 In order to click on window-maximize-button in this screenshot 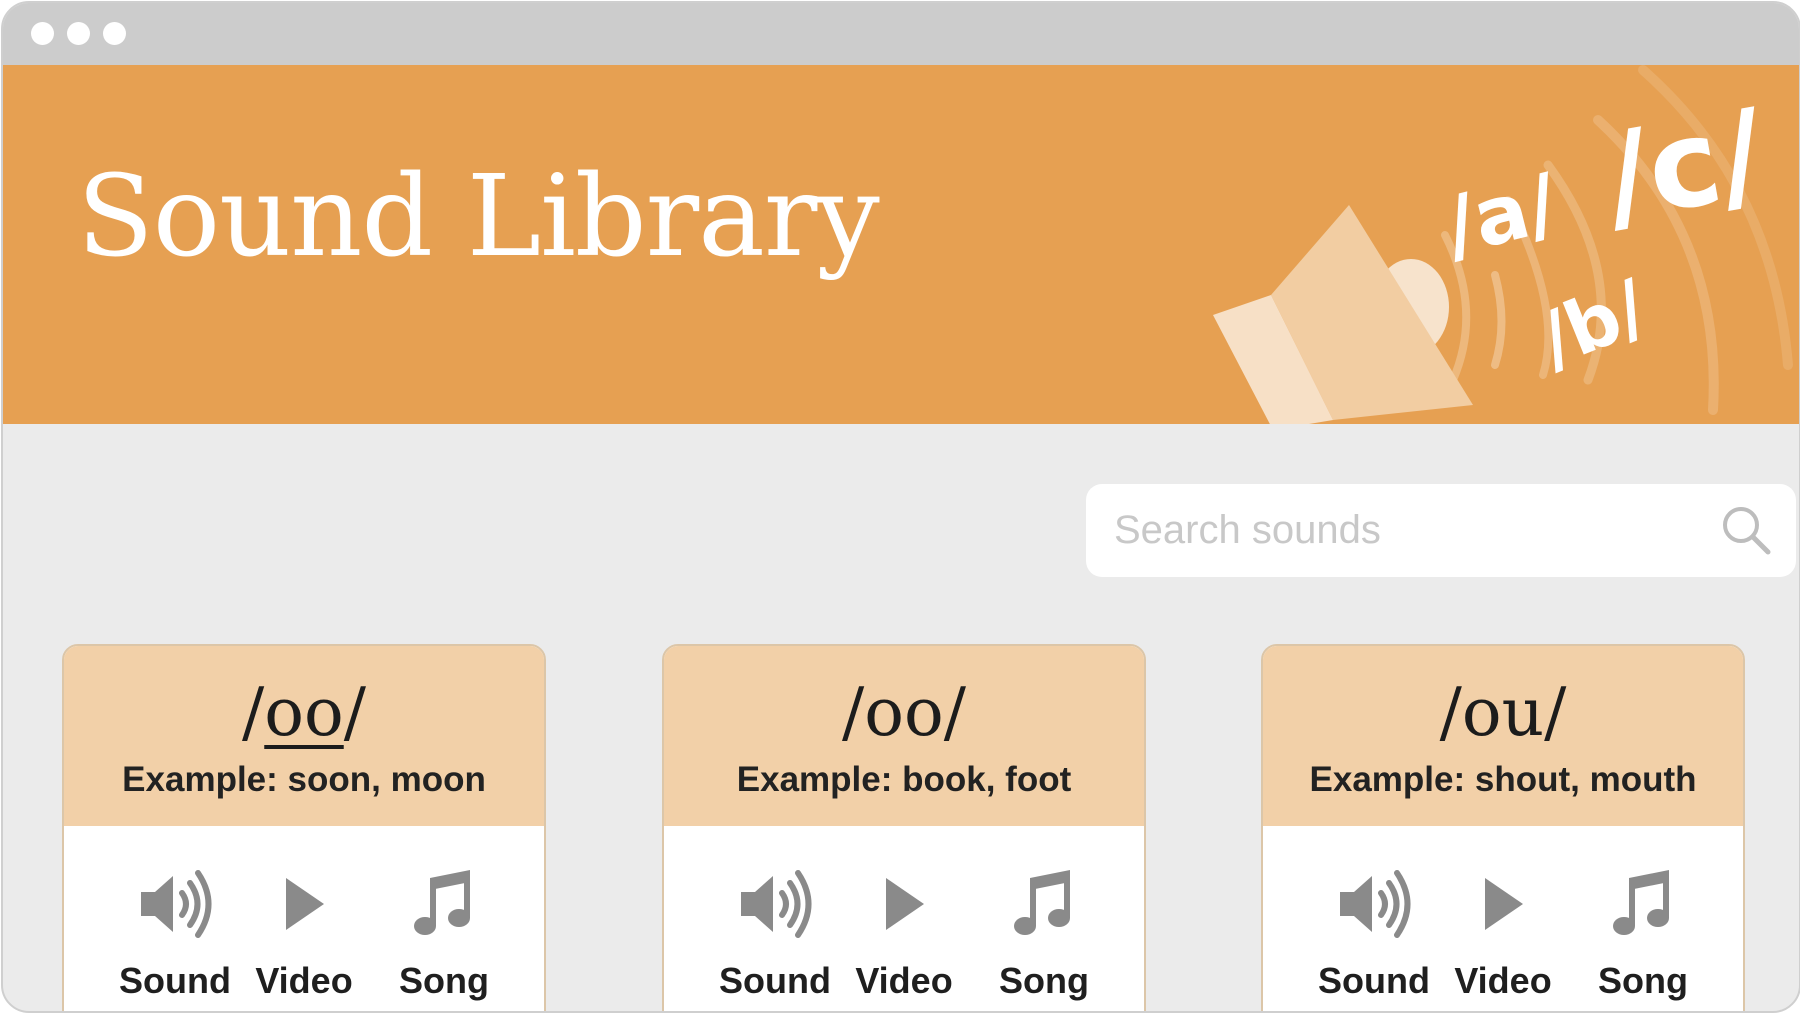, I will do `click(114, 33)`.